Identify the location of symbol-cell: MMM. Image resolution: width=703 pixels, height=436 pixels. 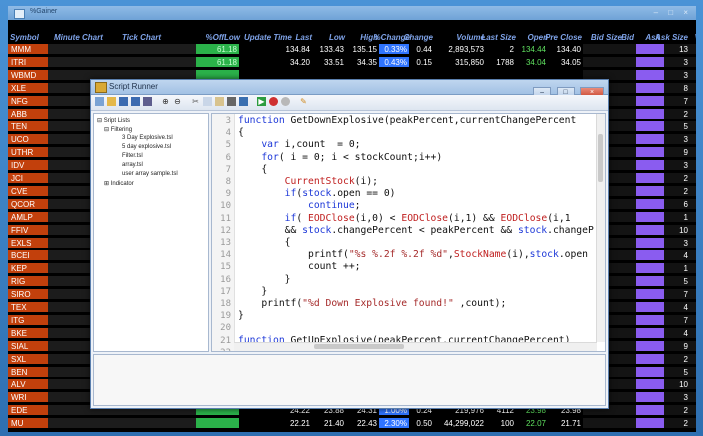
(28, 49).